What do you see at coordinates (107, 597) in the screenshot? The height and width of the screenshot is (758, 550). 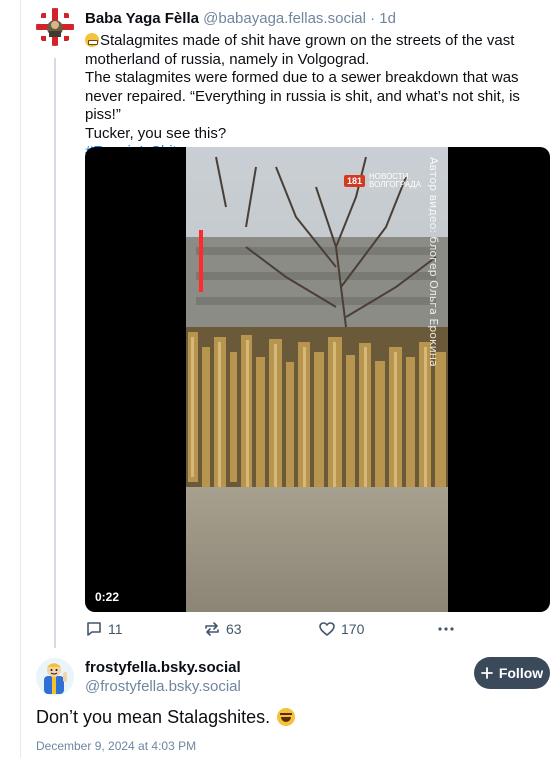 I see `video-duration: 0:22` at bounding box center [107, 597].